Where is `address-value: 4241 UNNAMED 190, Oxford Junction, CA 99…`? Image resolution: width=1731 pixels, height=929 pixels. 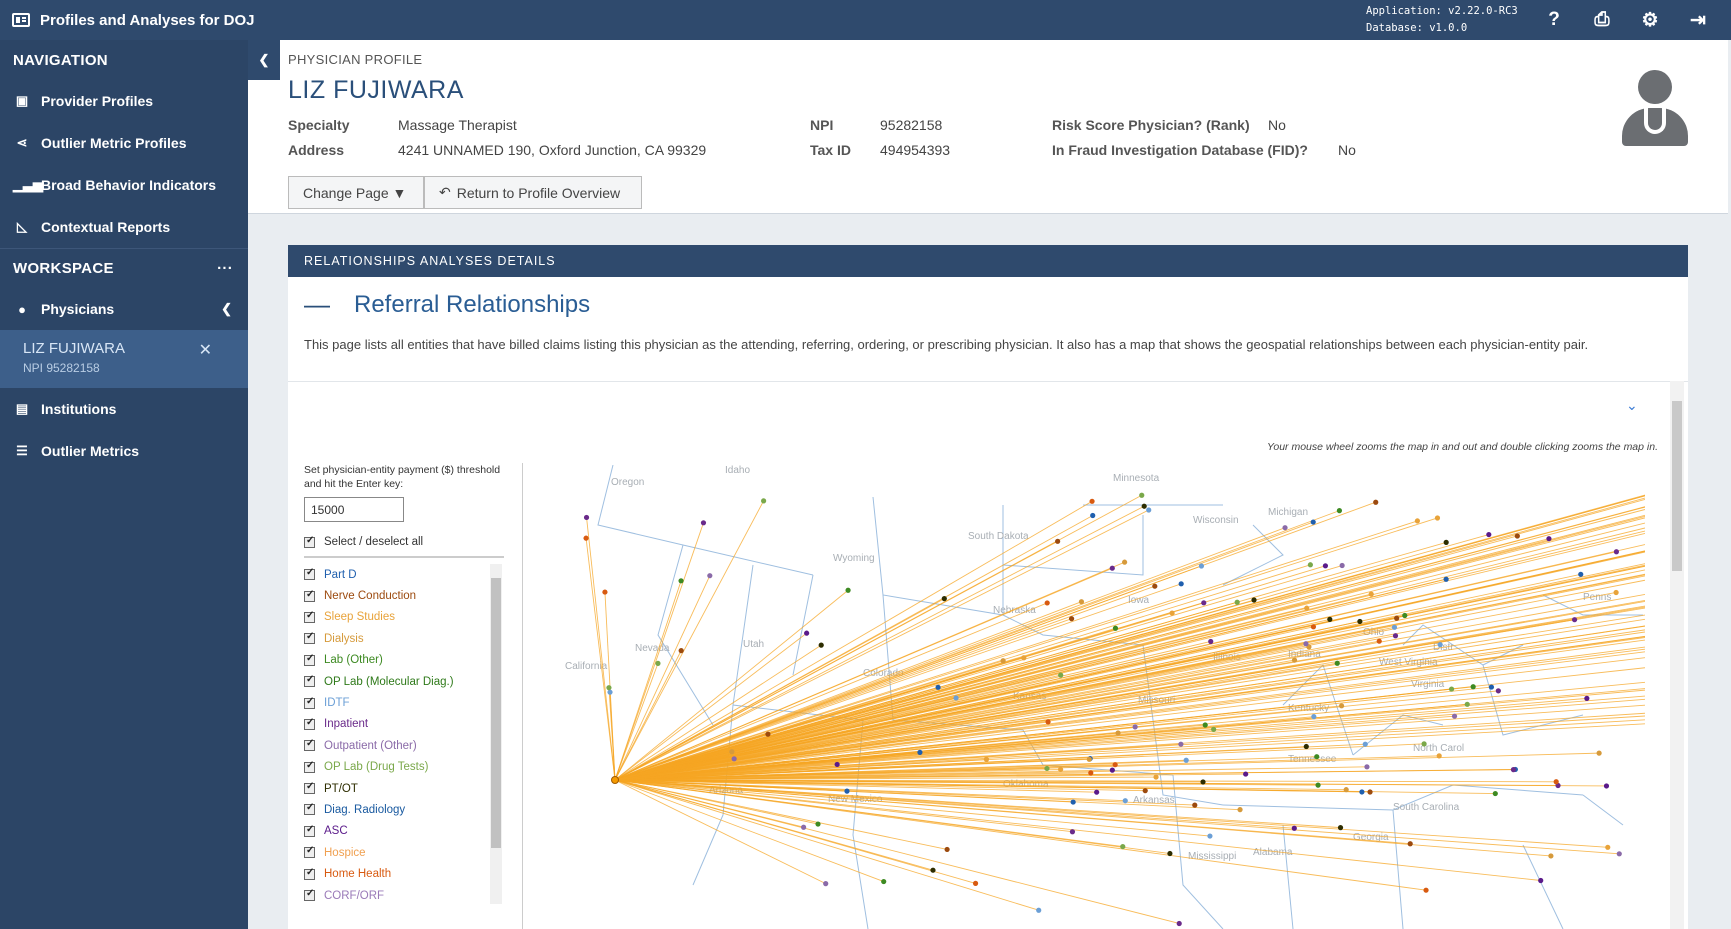
address-value: 4241 UNNAMED 190, Oxford Junction, CA 99… is located at coordinates (552, 150).